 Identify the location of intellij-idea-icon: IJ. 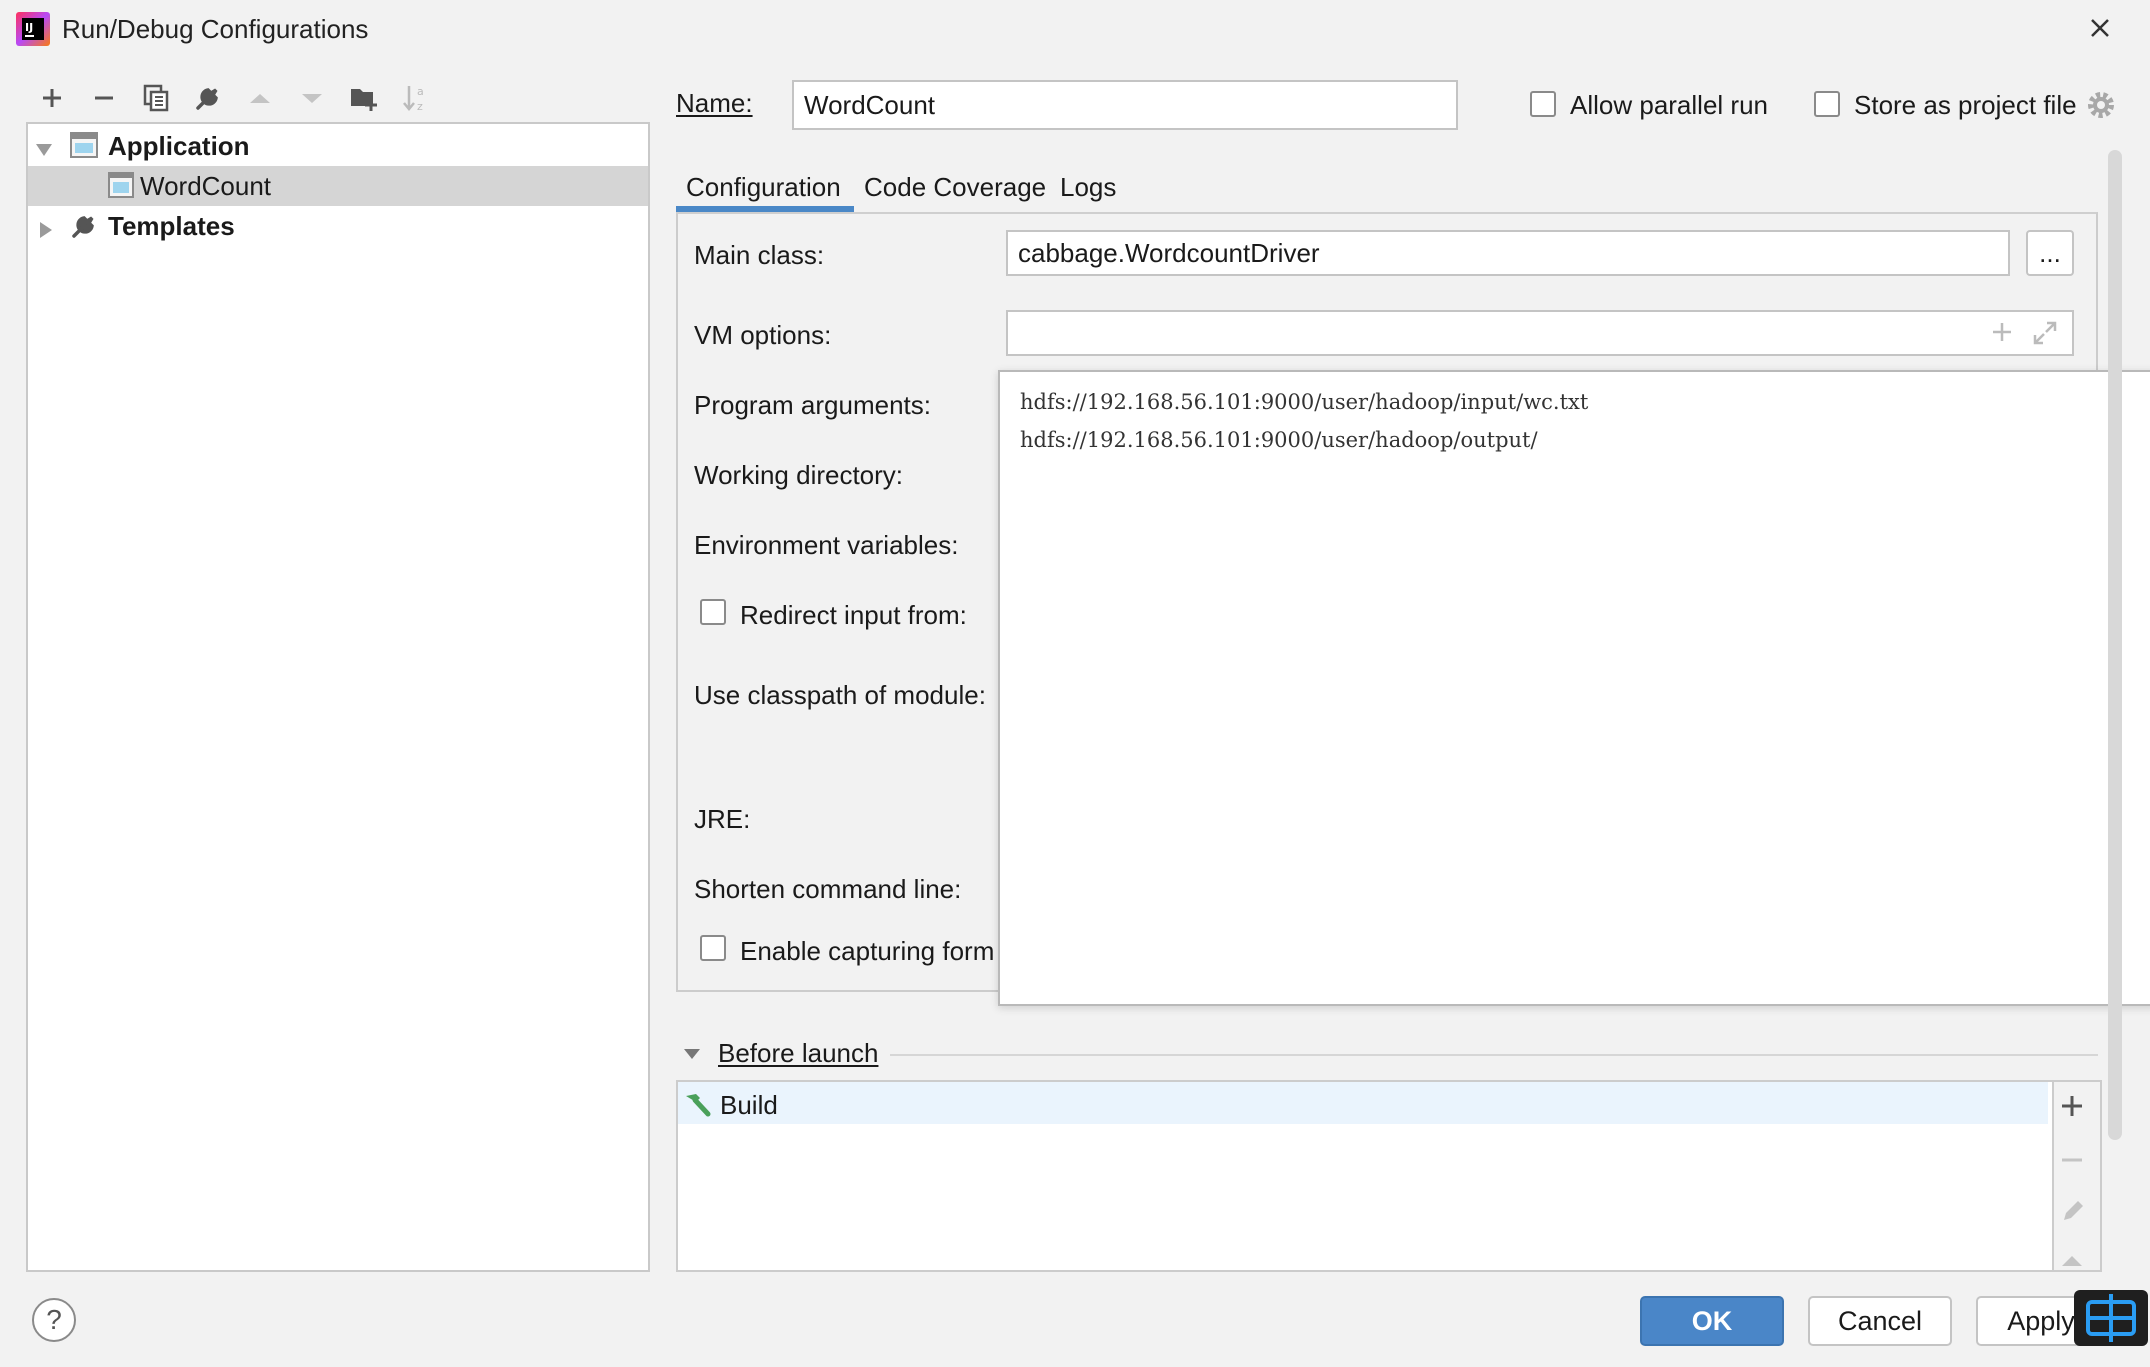
(33, 29).